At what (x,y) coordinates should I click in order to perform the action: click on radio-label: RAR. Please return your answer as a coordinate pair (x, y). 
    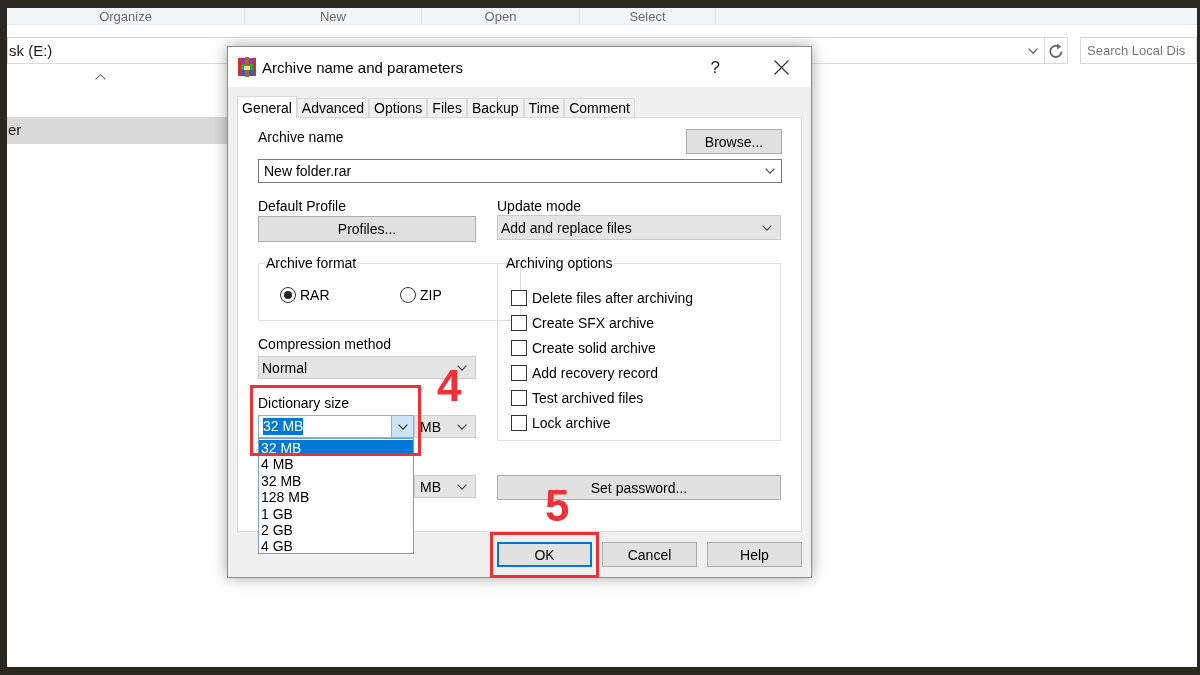
    Looking at the image, I should click on (315, 295).